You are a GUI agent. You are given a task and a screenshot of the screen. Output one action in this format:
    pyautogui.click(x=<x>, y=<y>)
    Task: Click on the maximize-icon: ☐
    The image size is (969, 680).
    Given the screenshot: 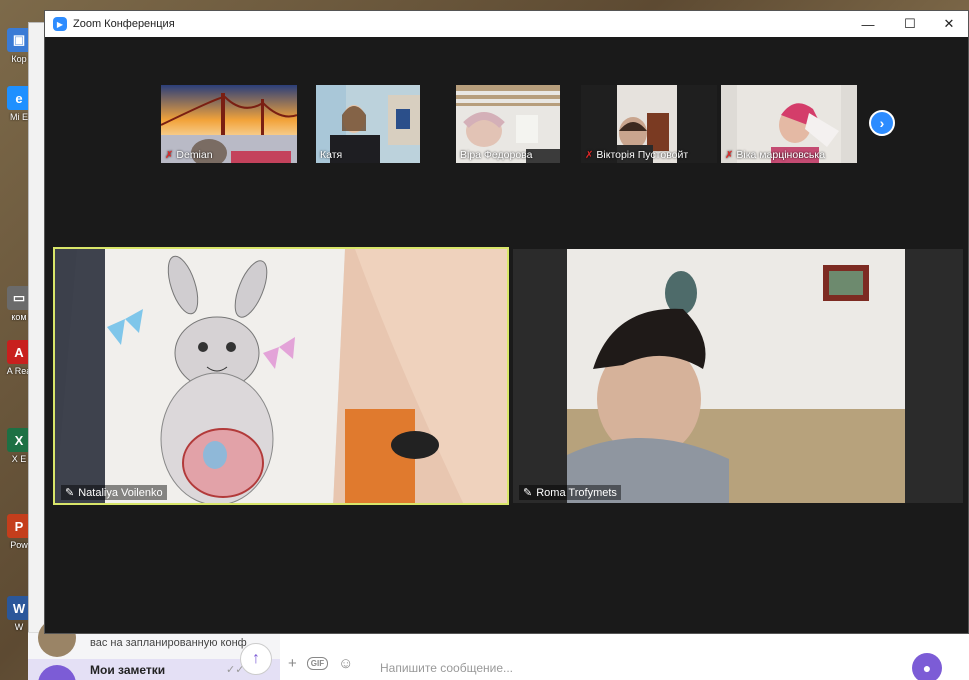 What is the action you would take?
    pyautogui.click(x=910, y=23)
    